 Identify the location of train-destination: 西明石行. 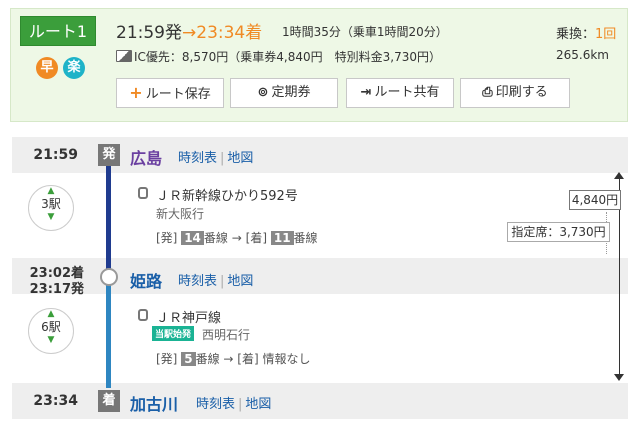
(226, 335).